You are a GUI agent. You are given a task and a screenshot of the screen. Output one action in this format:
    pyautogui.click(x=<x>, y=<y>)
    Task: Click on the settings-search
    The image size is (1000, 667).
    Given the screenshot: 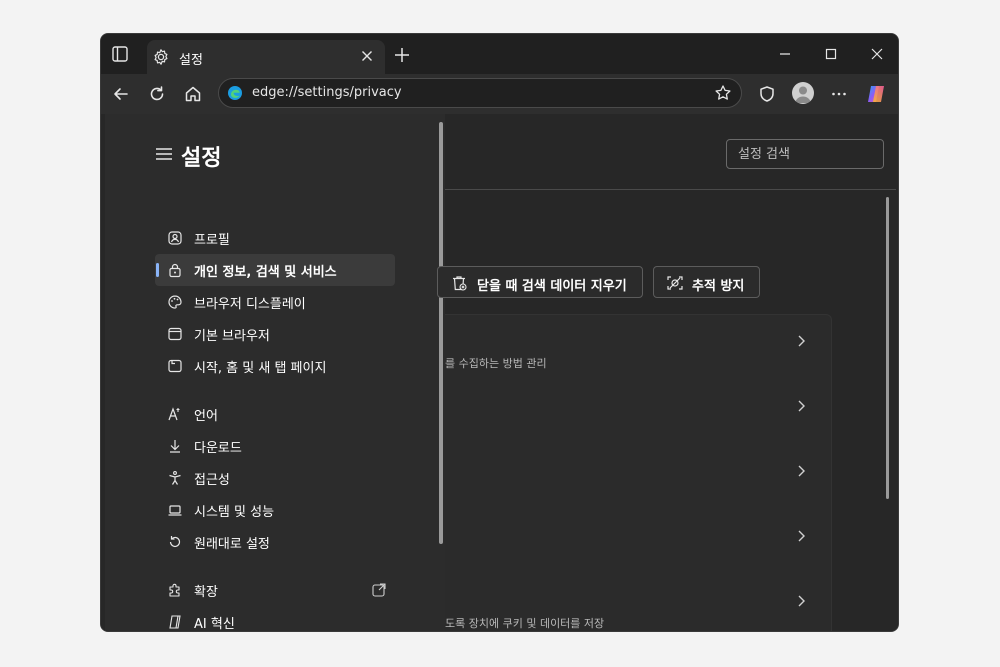 What is the action you would take?
    pyautogui.click(x=805, y=154)
    